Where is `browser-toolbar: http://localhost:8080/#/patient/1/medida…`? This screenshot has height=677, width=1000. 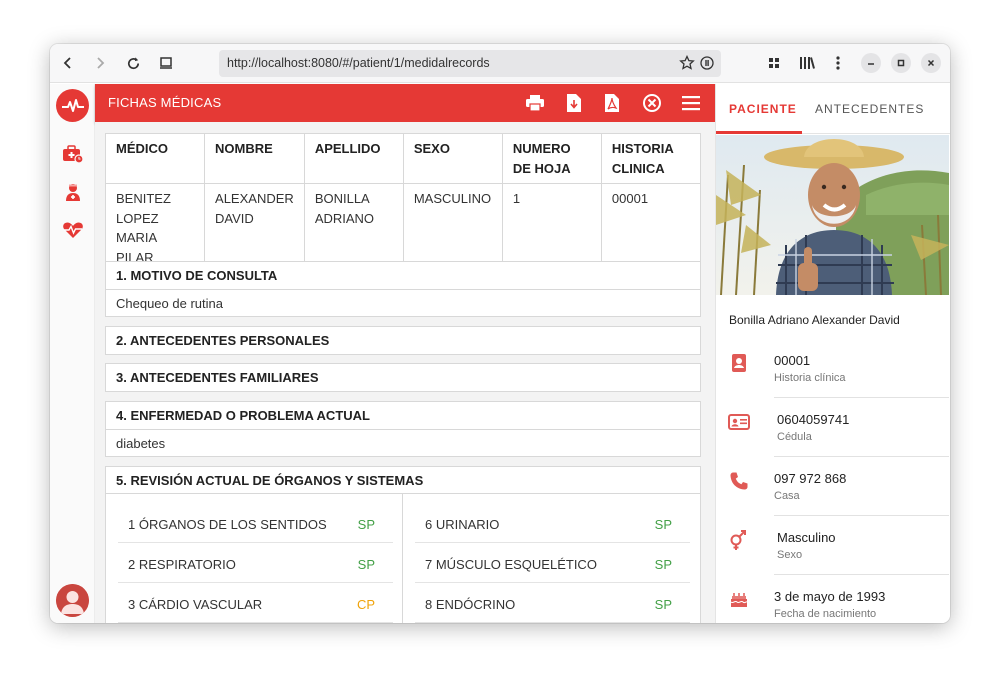 browser-toolbar: http://localhost:8080/#/patient/1/medida… is located at coordinates (500, 63).